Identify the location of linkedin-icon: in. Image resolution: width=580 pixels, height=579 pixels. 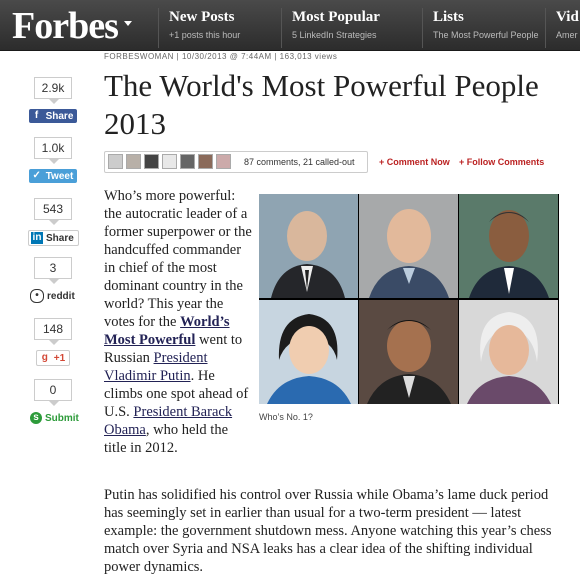
(37, 238).